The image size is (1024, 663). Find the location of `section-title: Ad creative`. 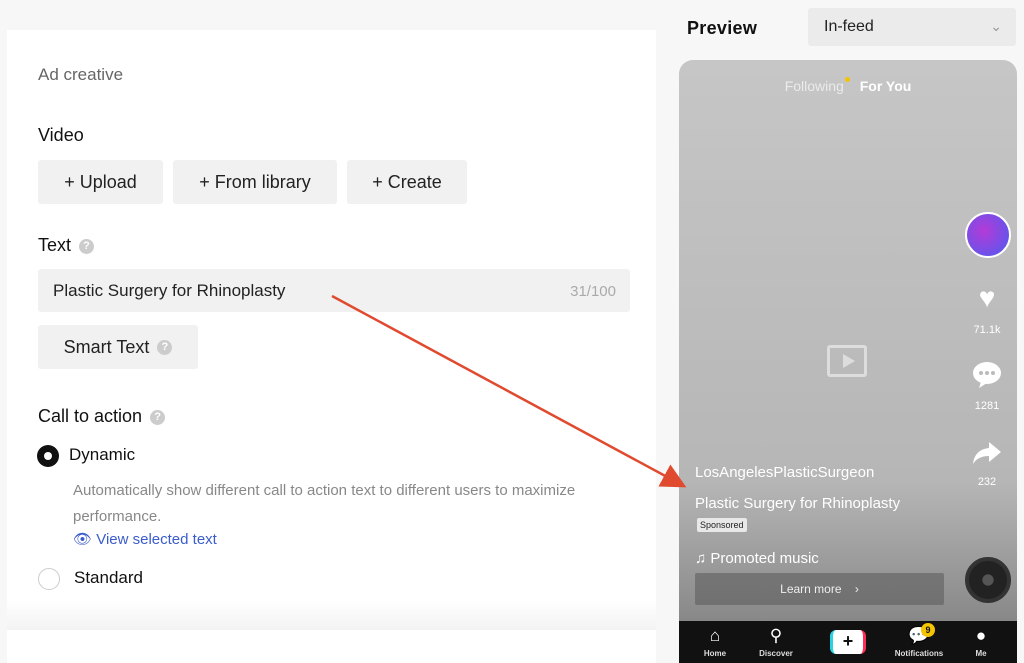

section-title: Ad creative is located at coordinates (81, 74).